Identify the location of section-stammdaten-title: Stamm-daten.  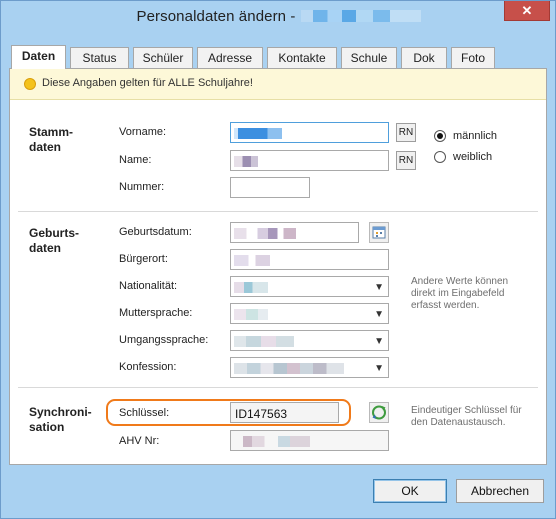
(51, 139).